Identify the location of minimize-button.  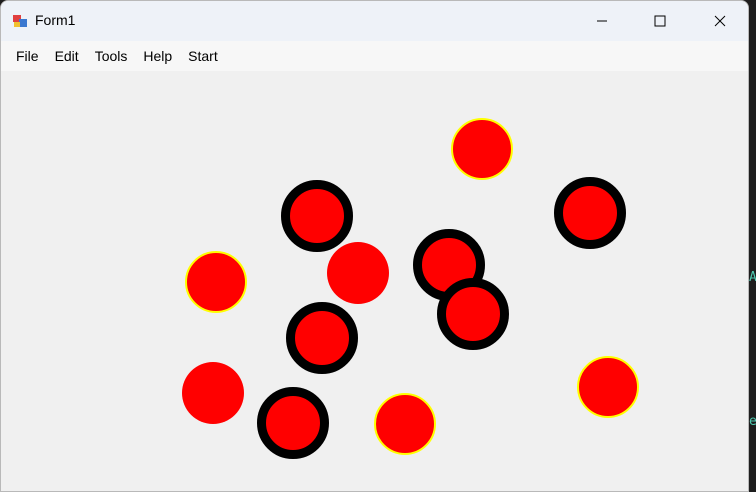
(602, 21).